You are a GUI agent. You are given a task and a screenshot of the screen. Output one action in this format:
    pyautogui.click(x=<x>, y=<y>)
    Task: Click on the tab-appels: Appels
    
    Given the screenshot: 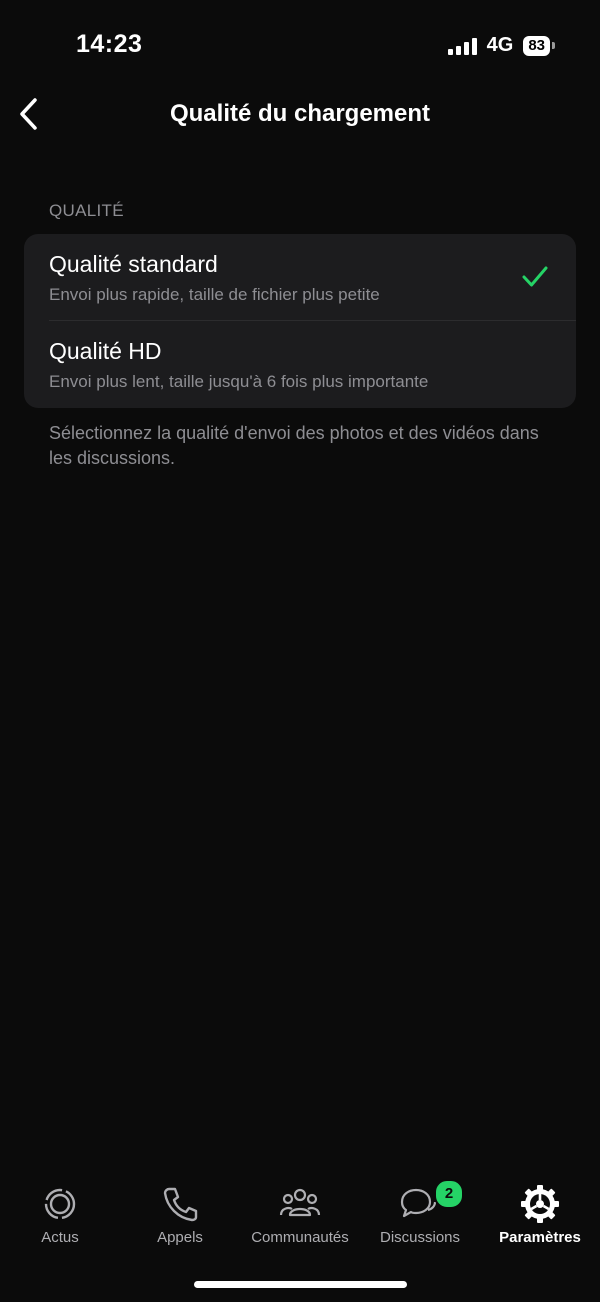 What is the action you would take?
    pyautogui.click(x=180, y=1210)
    